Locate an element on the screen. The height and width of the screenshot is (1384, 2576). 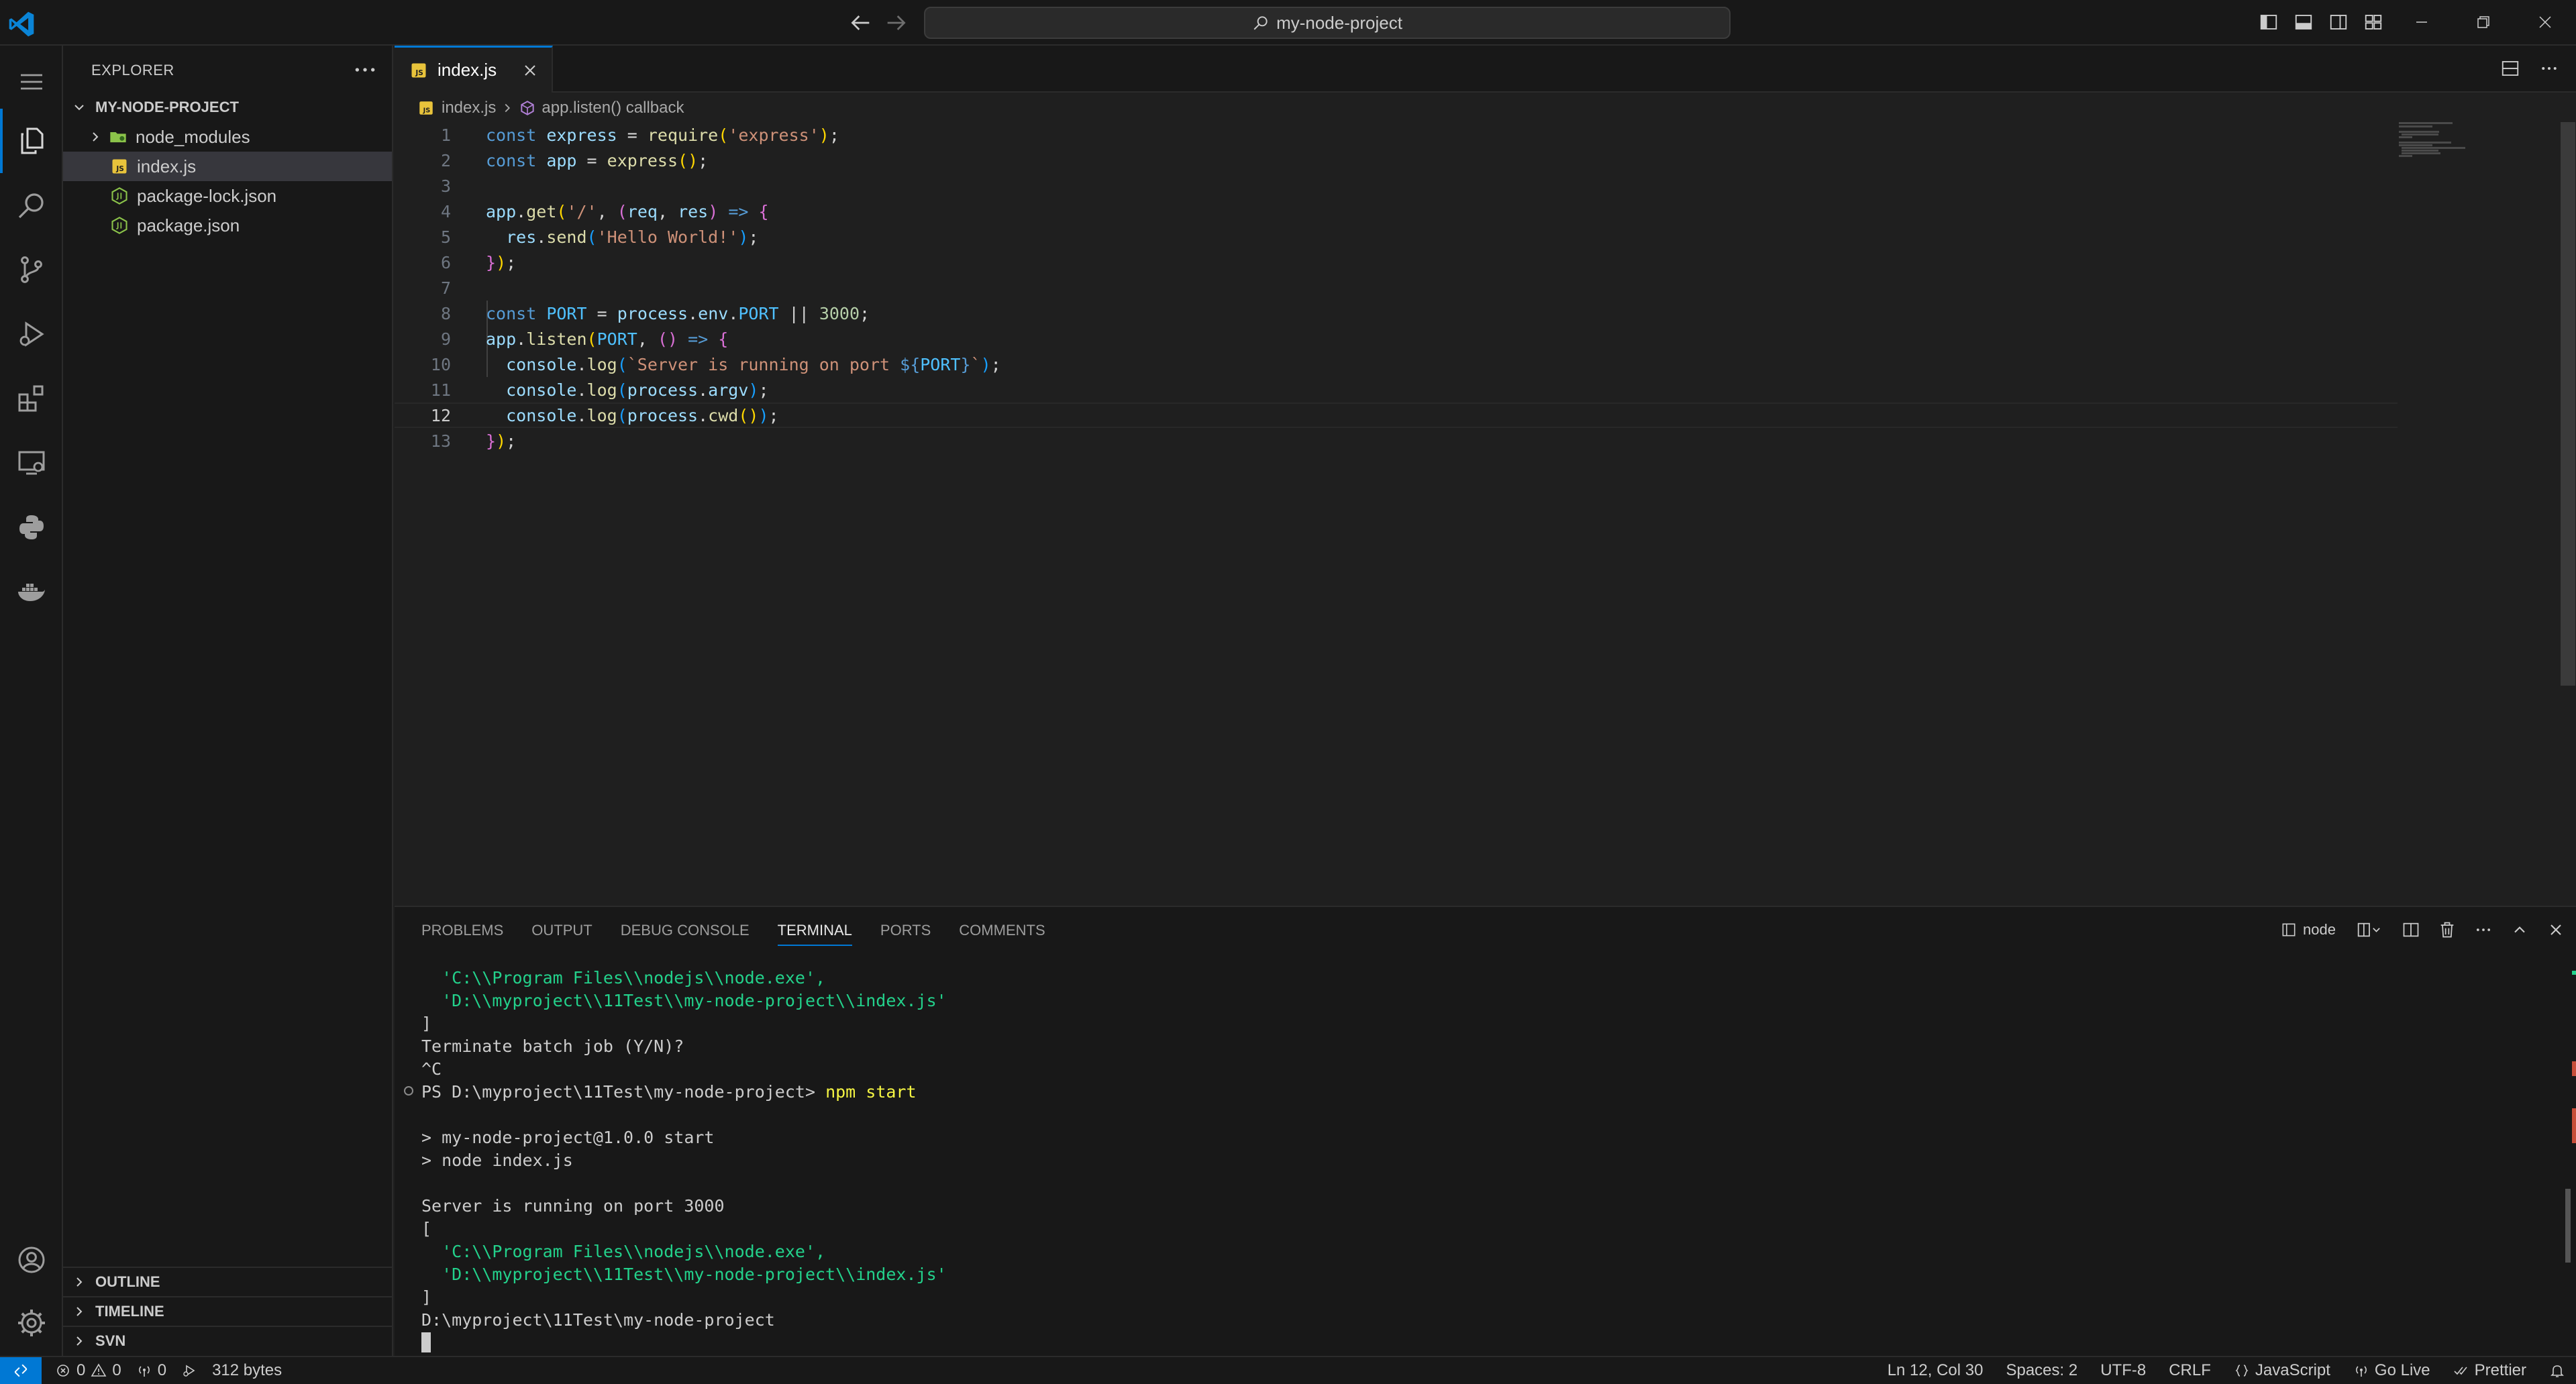
outline-section-header: OUTLINE is located at coordinates (227, 1281).